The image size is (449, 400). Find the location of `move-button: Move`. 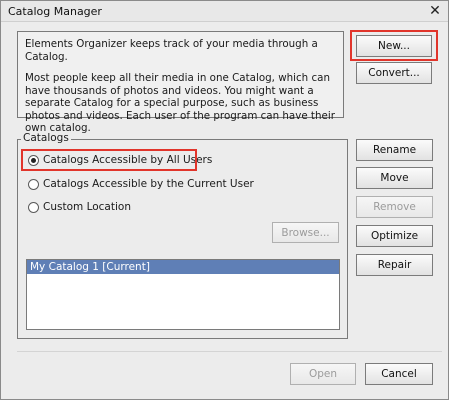

move-button: Move is located at coordinates (394, 178).